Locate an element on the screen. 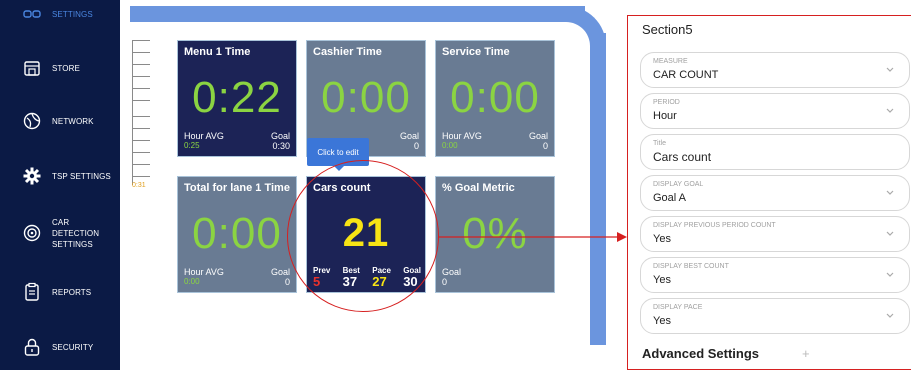 The width and height of the screenshot is (911, 370). tile-menu-time: Menu 1 Time 0:22 Hour AVG 0:25 Goal 0:30 is located at coordinates (237, 98).